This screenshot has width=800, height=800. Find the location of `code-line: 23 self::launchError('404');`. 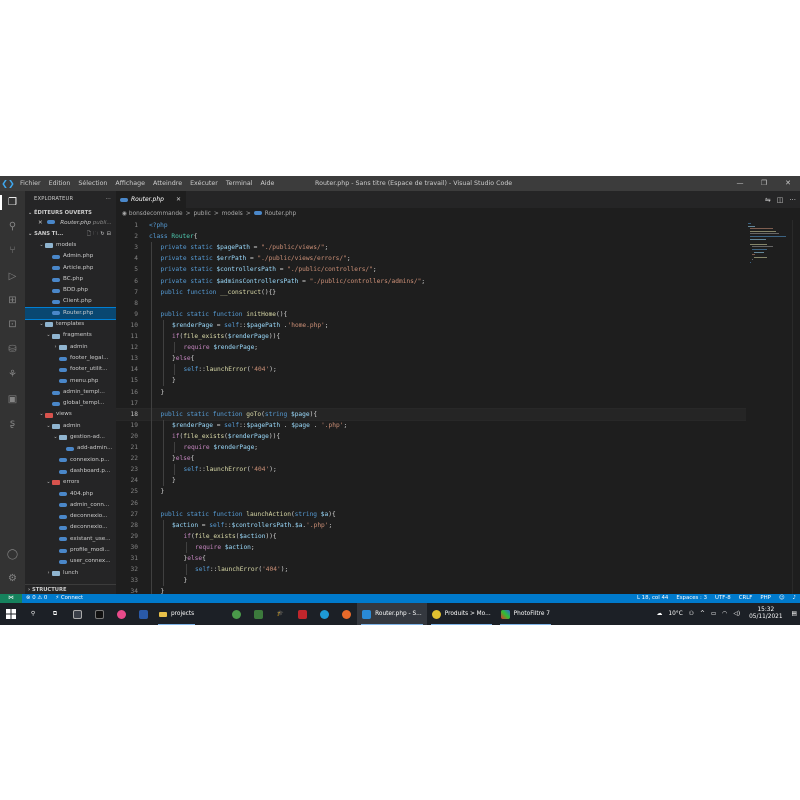

code-line: 23 self::launchError('404'); is located at coordinates (431, 469).